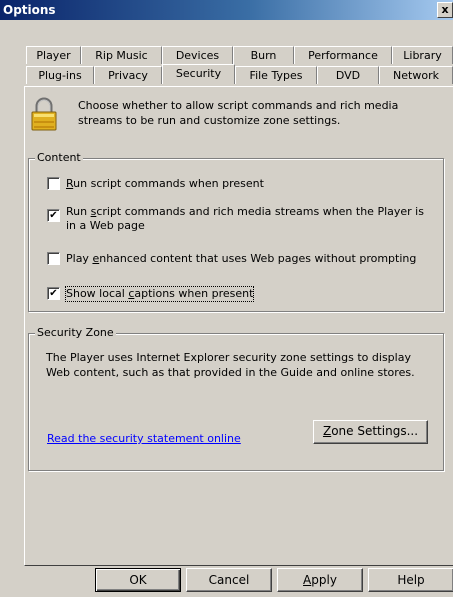  I want to click on title-bar: Options x, so click(226, 10).